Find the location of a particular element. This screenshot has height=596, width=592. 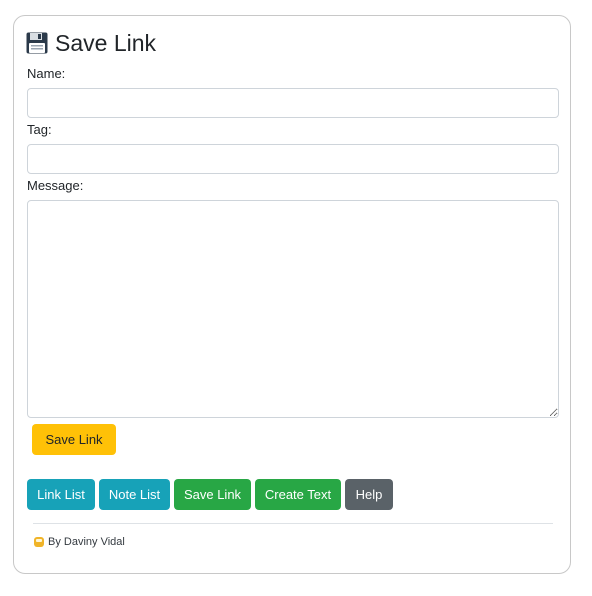

tag-input is located at coordinates (293, 159).